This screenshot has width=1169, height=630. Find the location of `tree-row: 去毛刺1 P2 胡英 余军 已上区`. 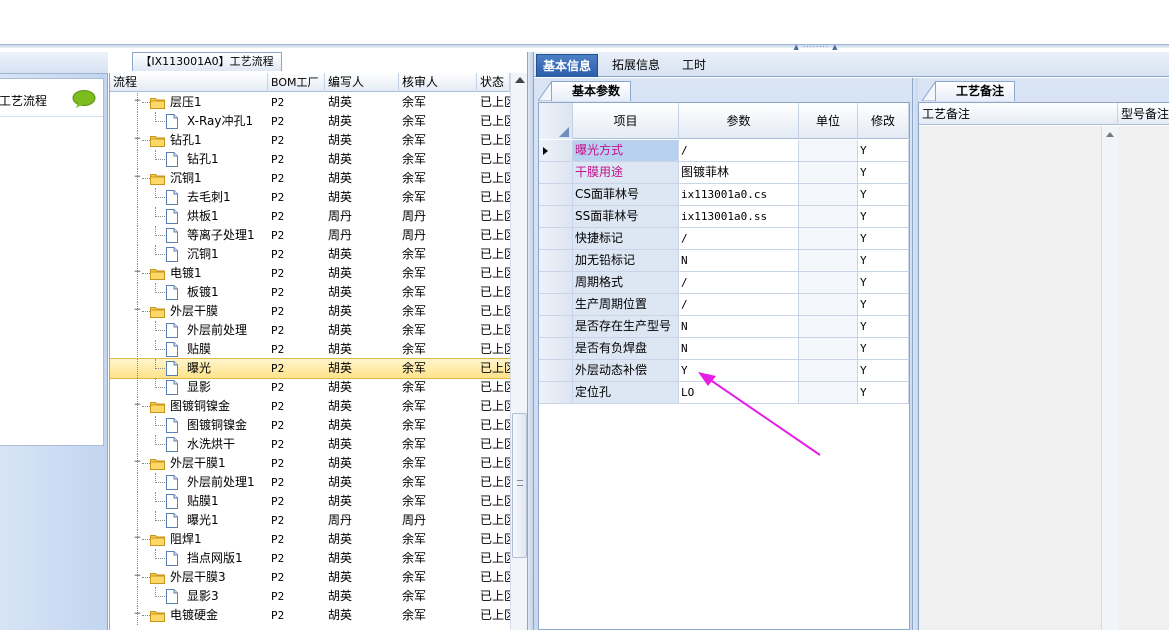

tree-row: 去毛刺1 P2 胡英 余军 已上区 is located at coordinates (310, 197).